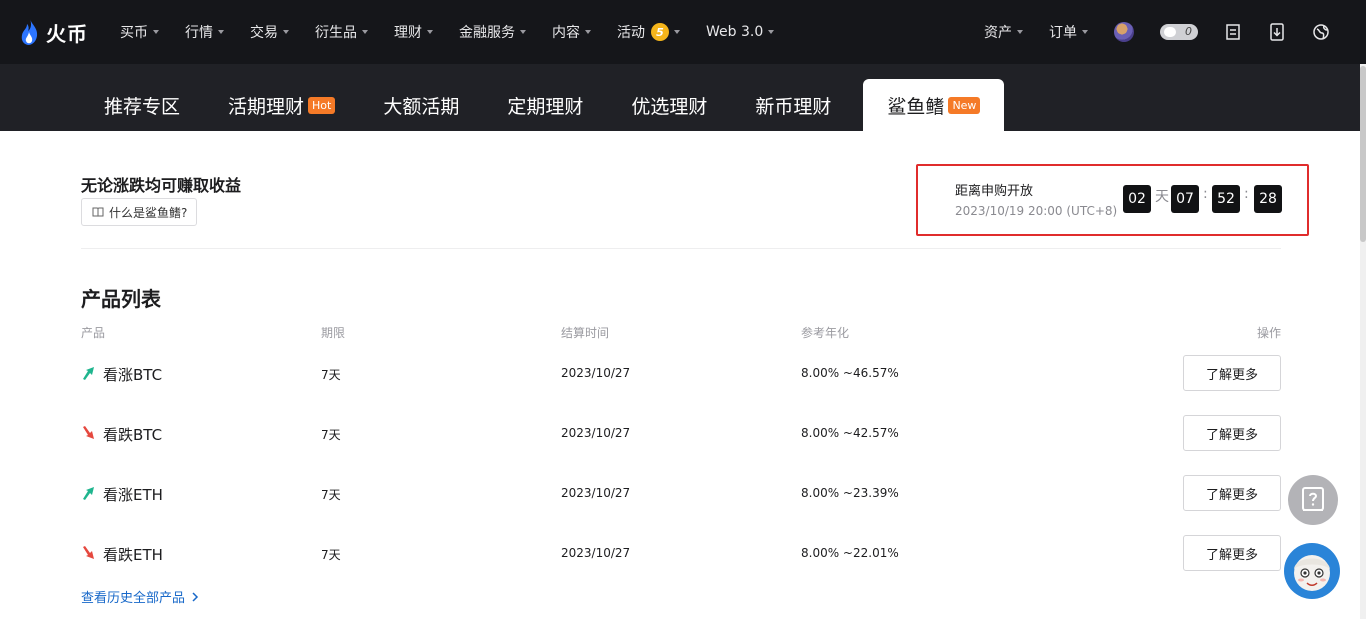  Describe the element at coordinates (1063, 33) in the screenshot. I see `orders-label: 订单` at that location.